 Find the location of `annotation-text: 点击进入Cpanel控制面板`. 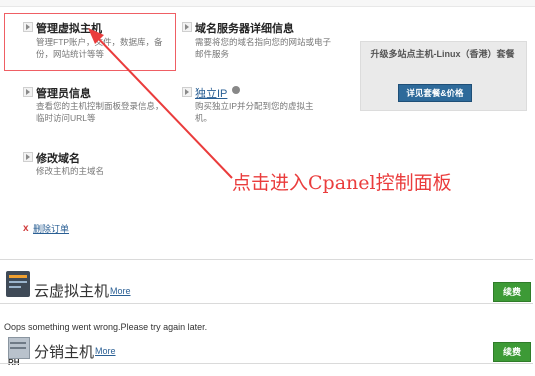

annotation-text: 点击进入Cpanel控制面板 is located at coordinates (342, 183).